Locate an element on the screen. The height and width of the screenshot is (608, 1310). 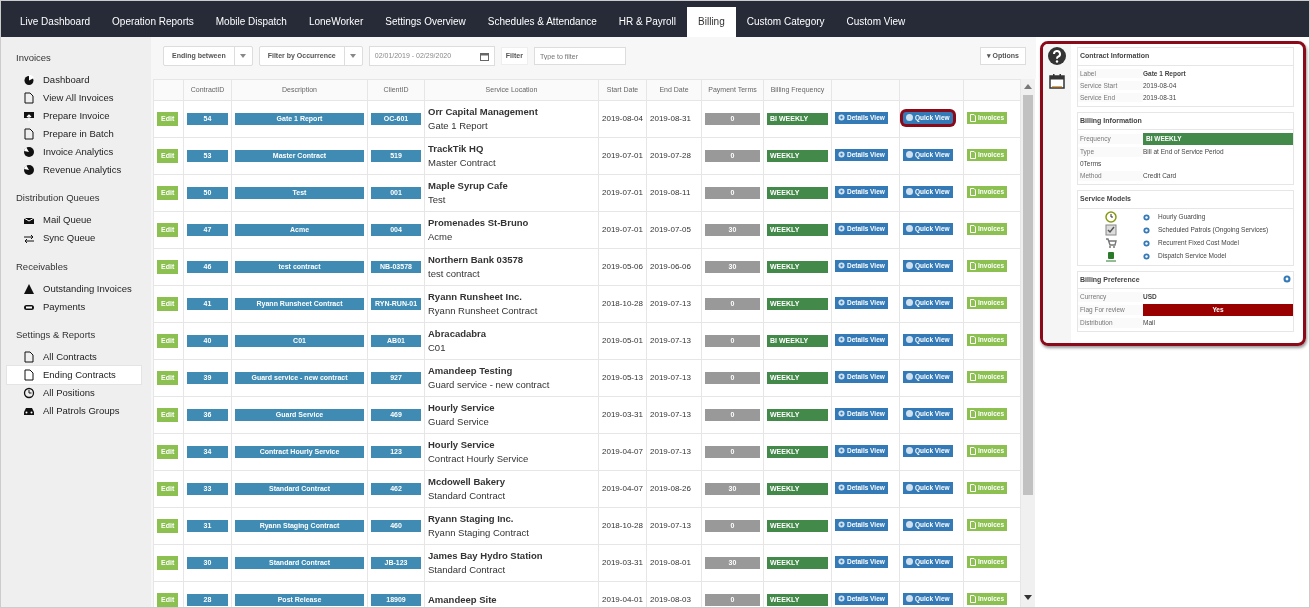
location-description: C01 is located at coordinates (437, 348).